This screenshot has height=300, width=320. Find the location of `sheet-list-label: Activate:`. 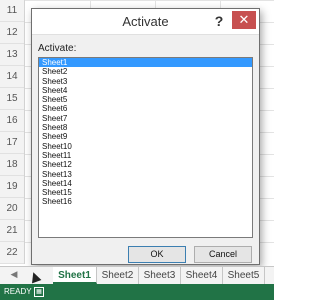

sheet-list-label: Activate: is located at coordinates (57, 48).